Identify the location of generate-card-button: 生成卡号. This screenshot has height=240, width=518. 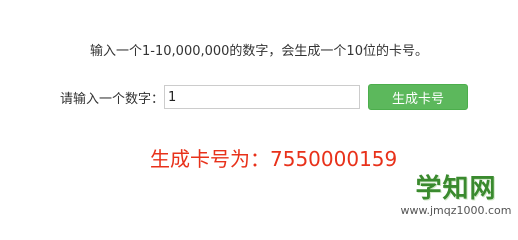
(418, 97).